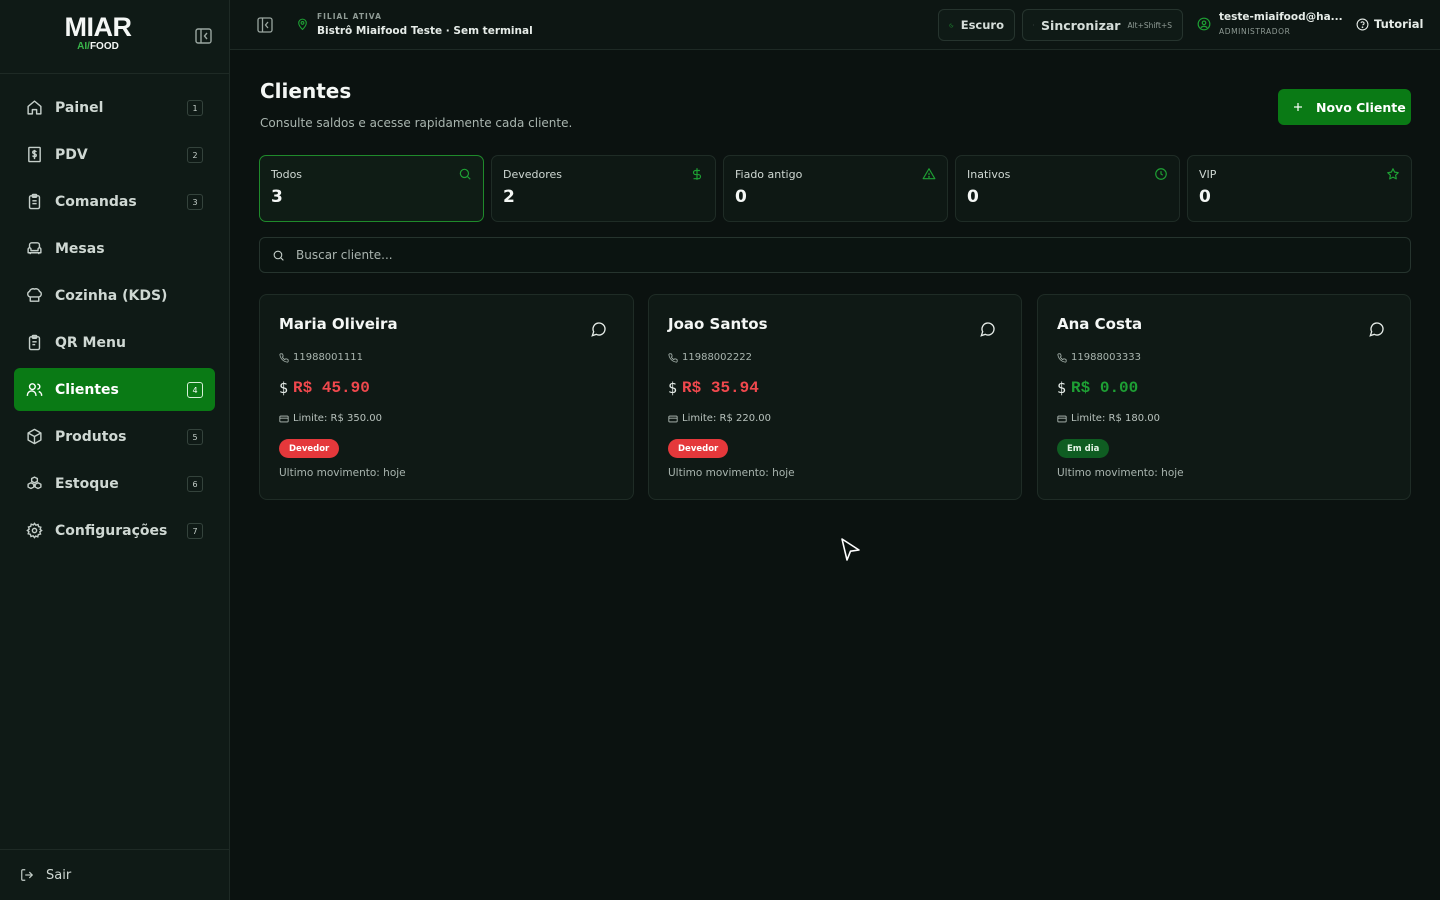 This screenshot has height=900, width=1440. I want to click on plus-icon, so click(1298, 107).